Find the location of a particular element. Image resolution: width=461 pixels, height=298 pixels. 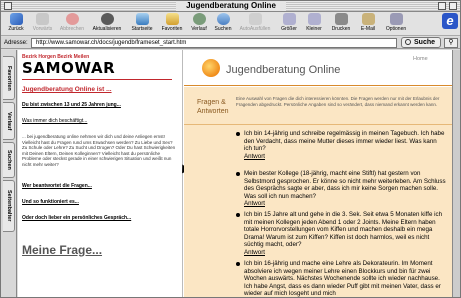

mail-button: E-Mail is located at coordinates (368, 24).